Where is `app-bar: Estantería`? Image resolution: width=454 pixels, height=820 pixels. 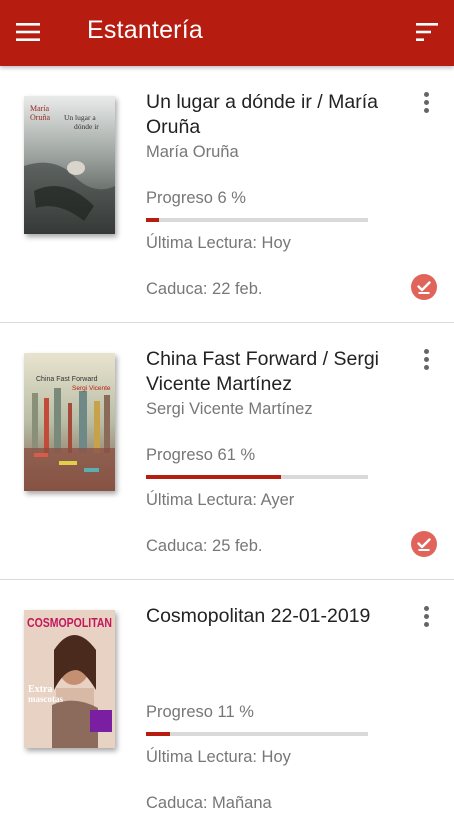
app-bar: Estantería is located at coordinates (227, 33).